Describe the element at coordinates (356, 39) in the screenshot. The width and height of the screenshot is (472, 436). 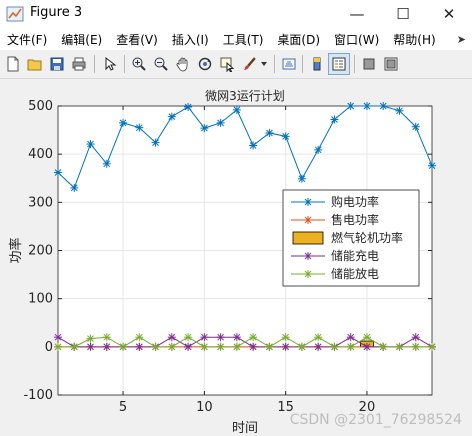
I see `menu-window: 窗口(W)` at that location.